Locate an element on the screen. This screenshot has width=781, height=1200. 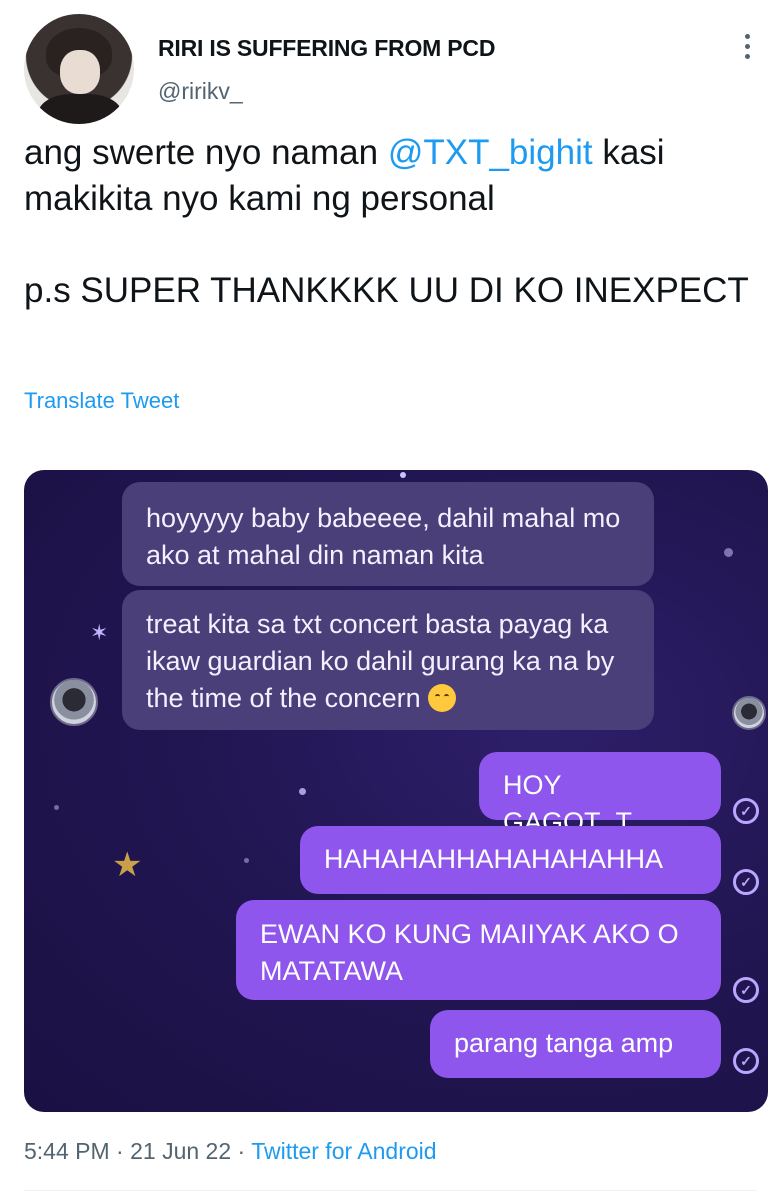
divider is located at coordinates (390, 1190).